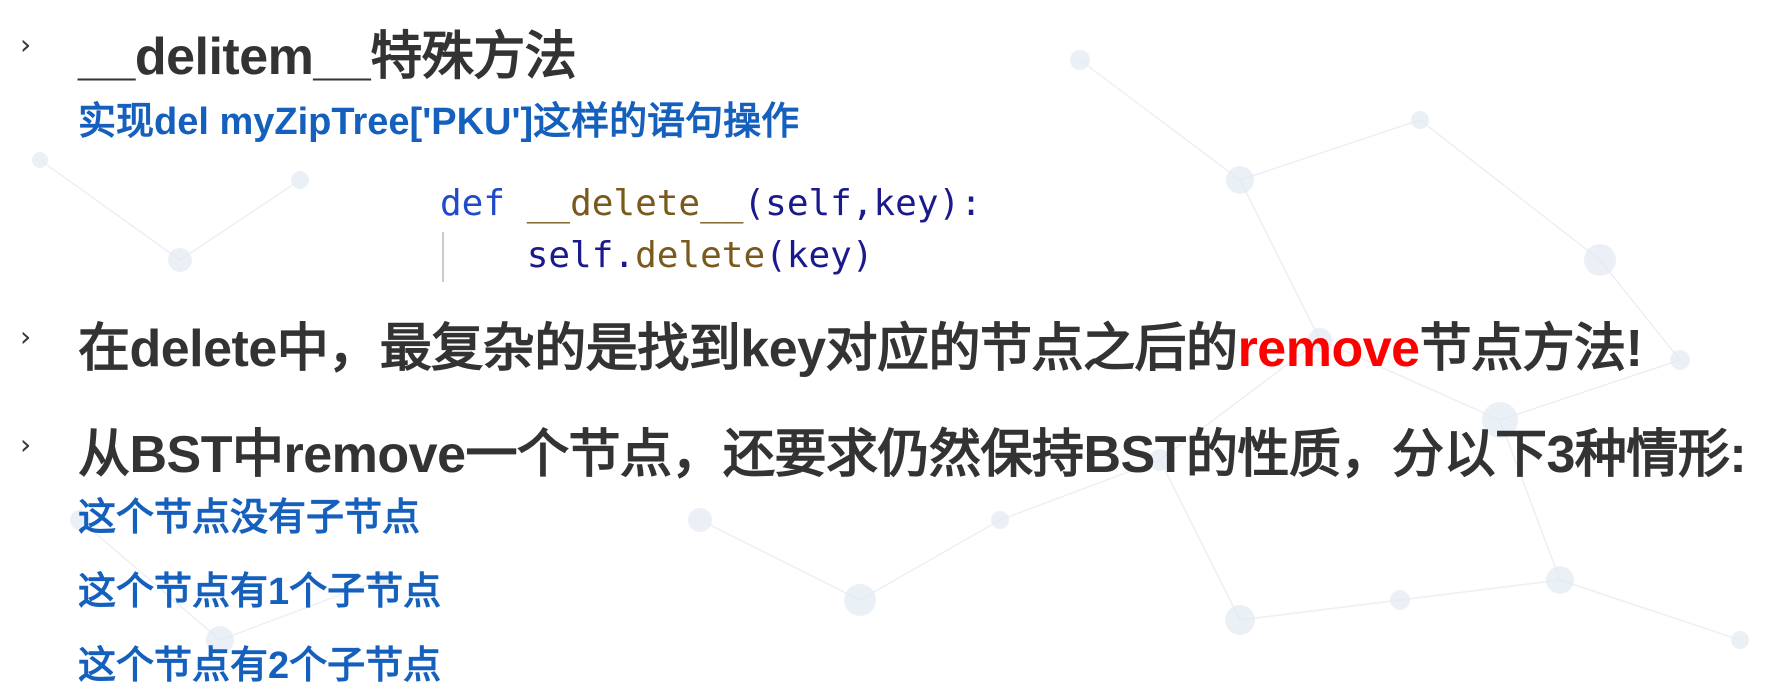 This screenshot has height=700, width=1780. Describe the element at coordinates (635, 203) in the screenshot. I see `code-function-name: __delete__` at that location.